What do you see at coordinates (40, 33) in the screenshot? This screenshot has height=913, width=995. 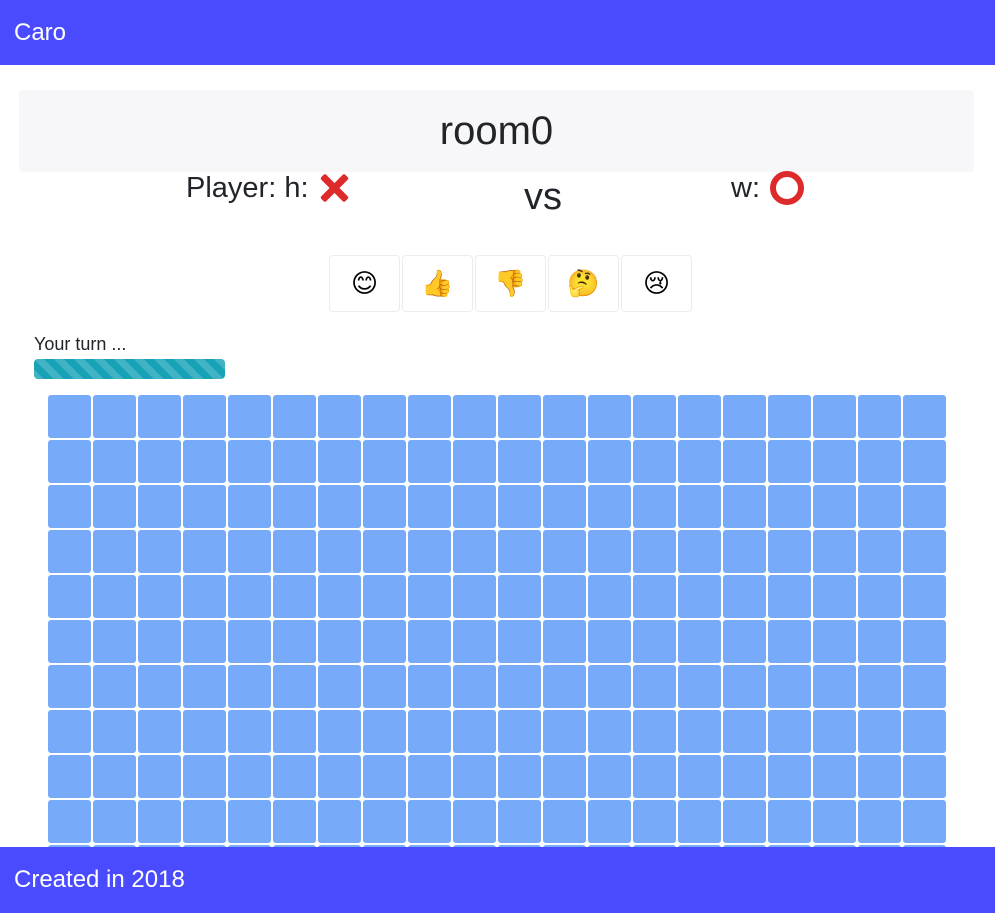 I see `brand-title: Caro` at bounding box center [40, 33].